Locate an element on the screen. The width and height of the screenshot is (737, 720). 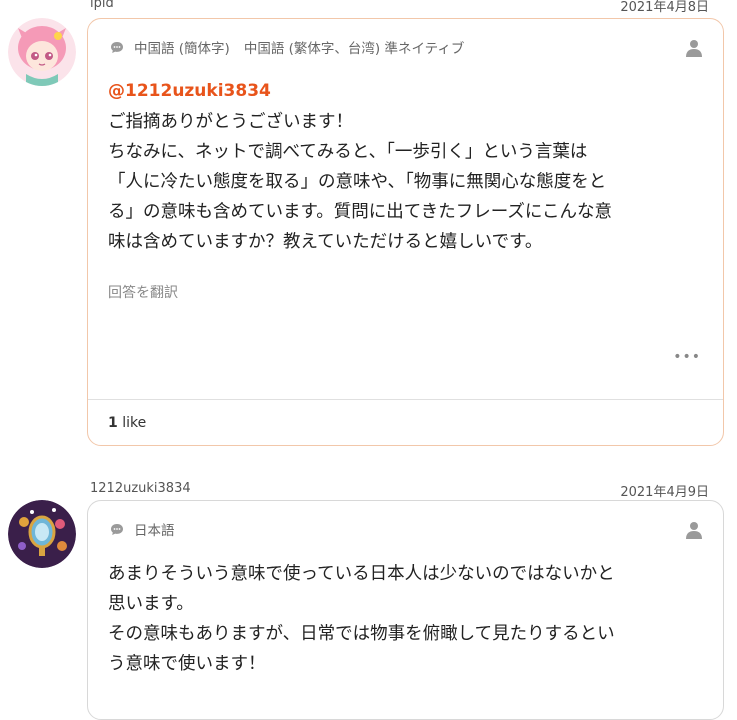
anime-girl-avatar-icon is located at coordinates (42, 52).